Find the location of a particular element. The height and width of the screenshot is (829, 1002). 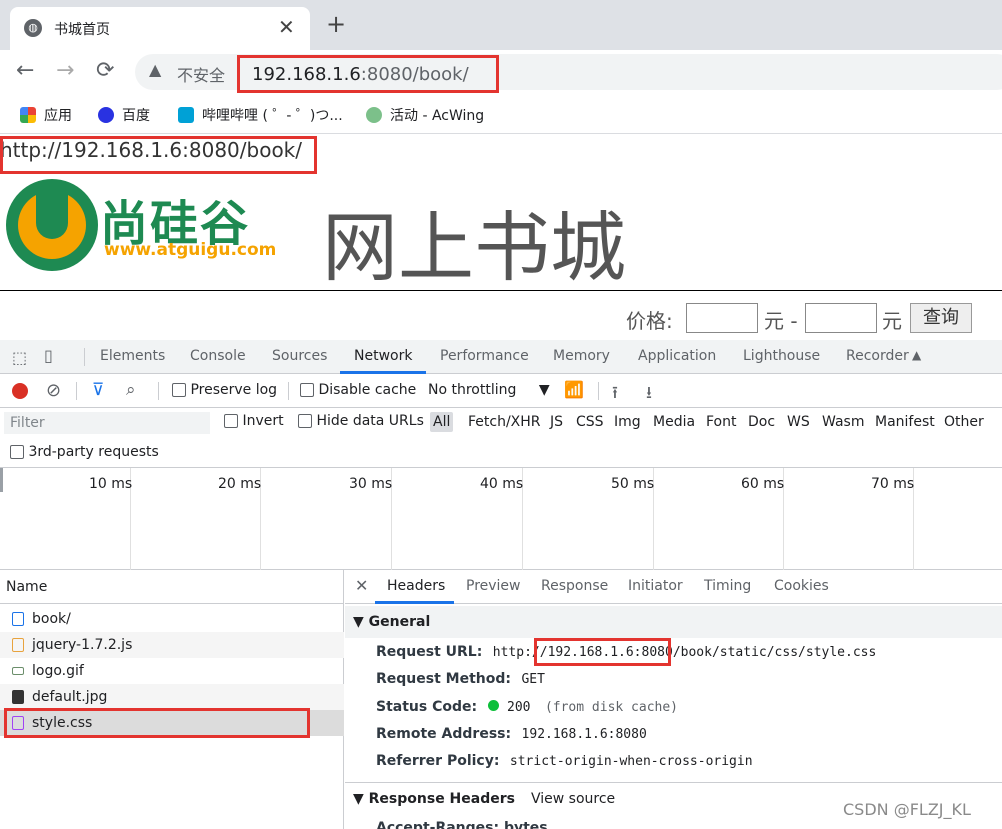

tab-timing: Timing is located at coordinates (727, 586).